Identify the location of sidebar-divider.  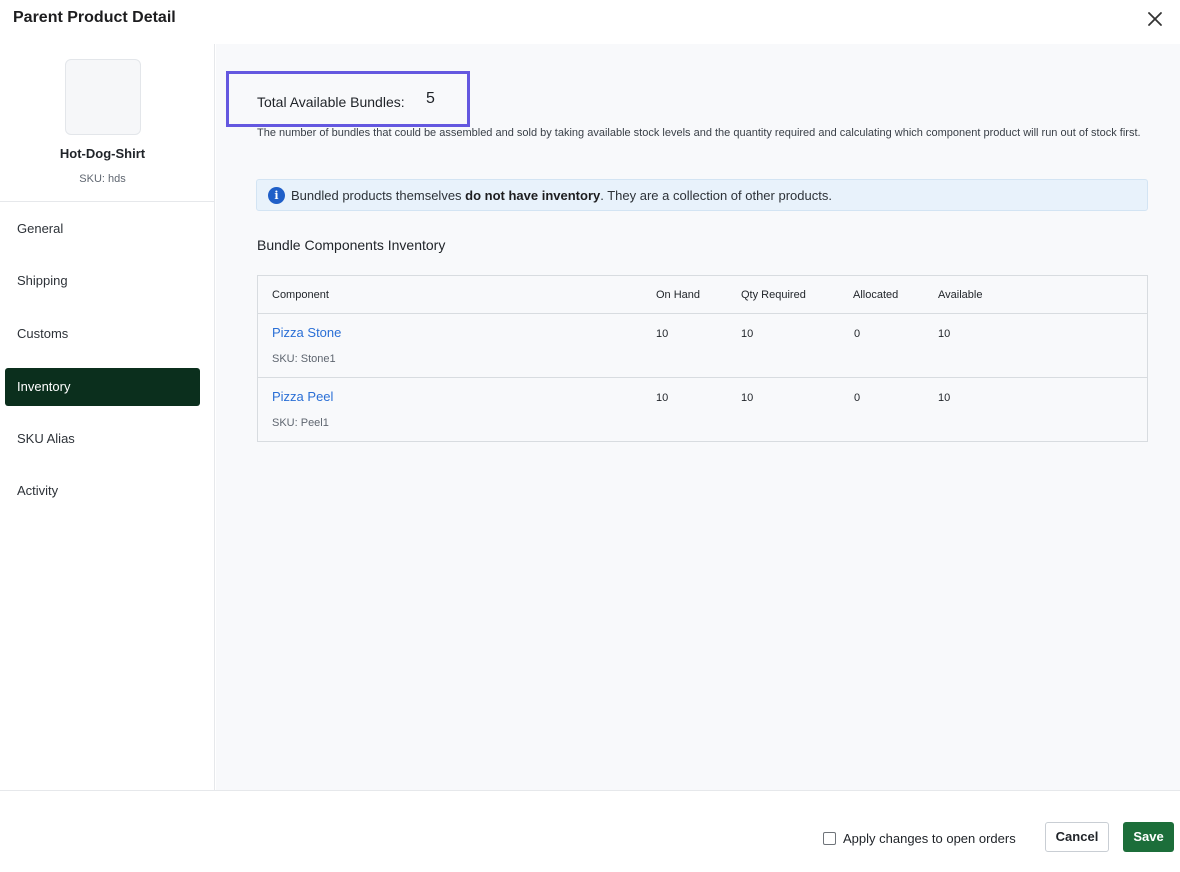
(107, 201).